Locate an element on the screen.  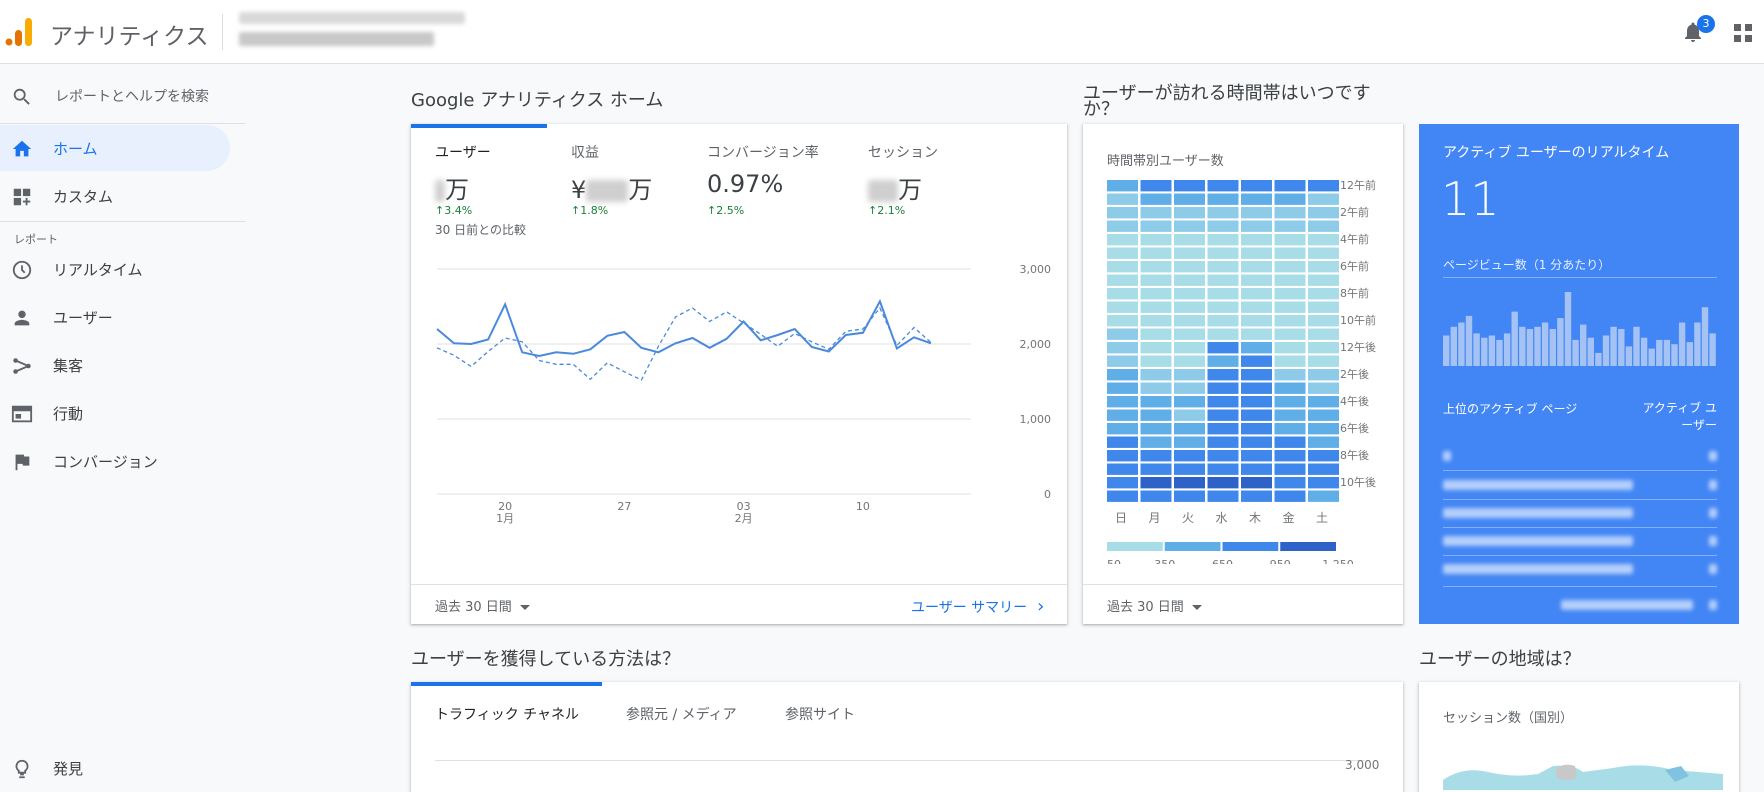
tab-source-medium: 参照元 / メディア is located at coordinates (681, 714).